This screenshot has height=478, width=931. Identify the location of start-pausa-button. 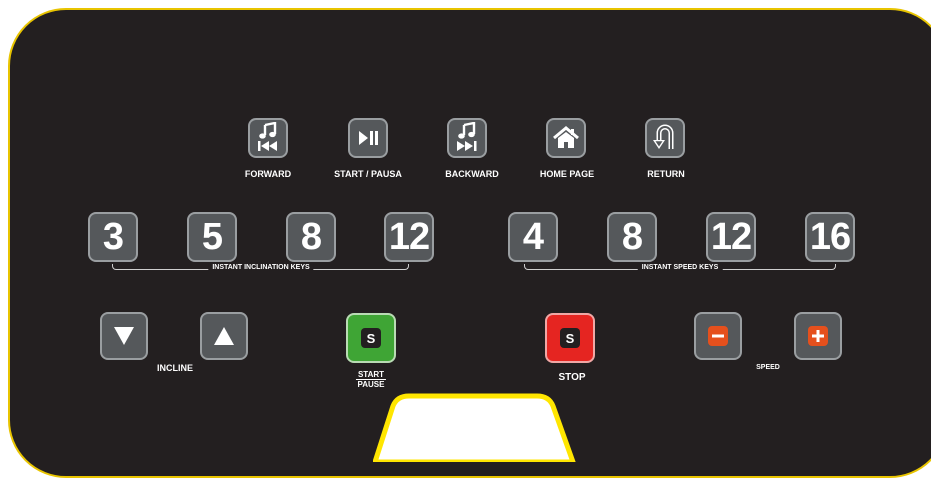
(368, 138).